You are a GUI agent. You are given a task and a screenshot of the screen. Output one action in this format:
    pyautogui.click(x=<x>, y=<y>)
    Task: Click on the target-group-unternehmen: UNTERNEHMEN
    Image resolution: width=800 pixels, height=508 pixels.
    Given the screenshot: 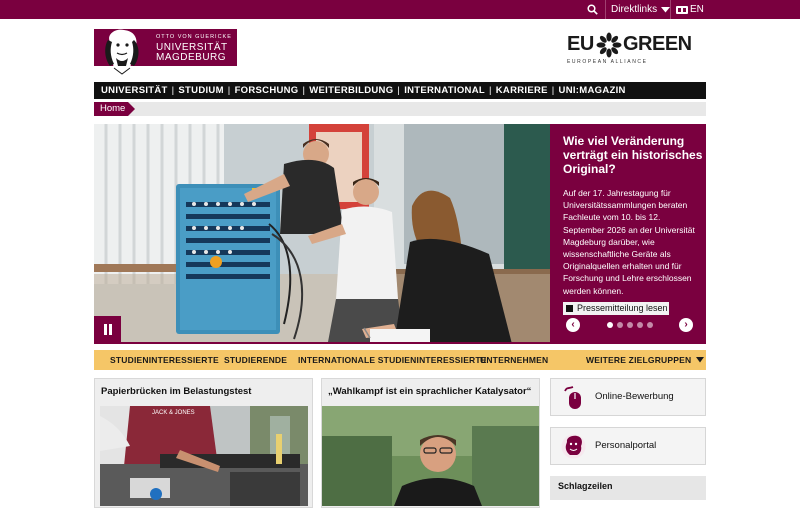 What is the action you would take?
    pyautogui.click(x=514, y=360)
    